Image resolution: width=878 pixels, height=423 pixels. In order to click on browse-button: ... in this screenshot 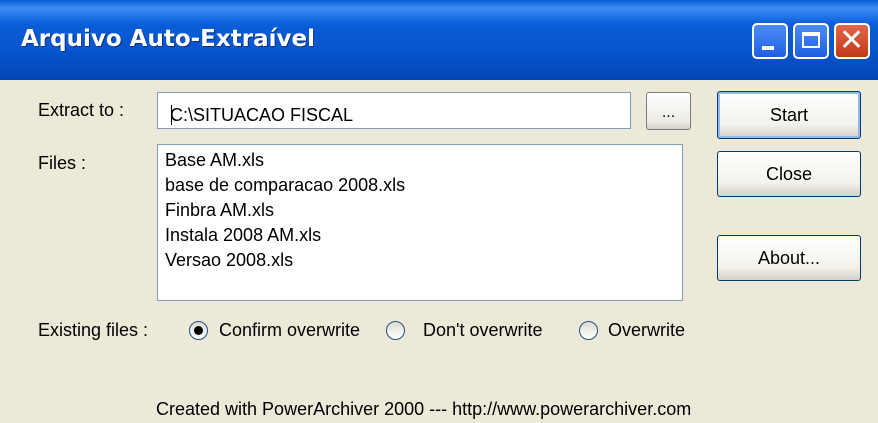, I will do `click(668, 111)`.